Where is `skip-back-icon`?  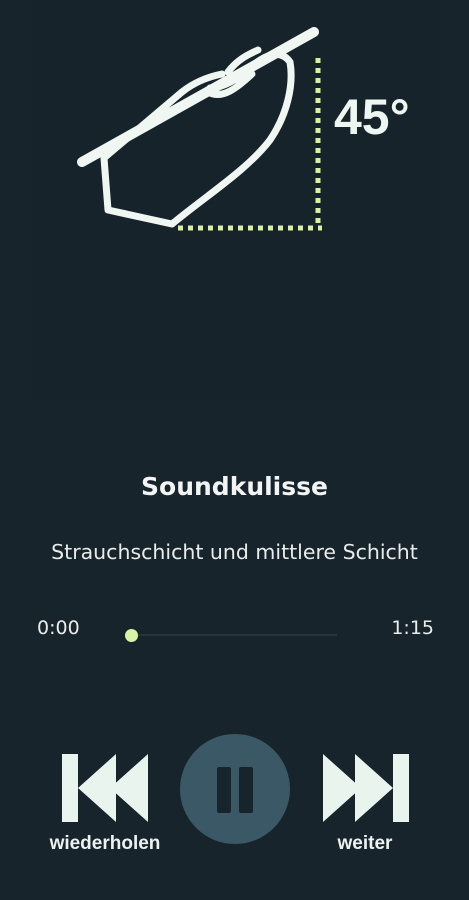 skip-back-icon is located at coordinates (105, 788).